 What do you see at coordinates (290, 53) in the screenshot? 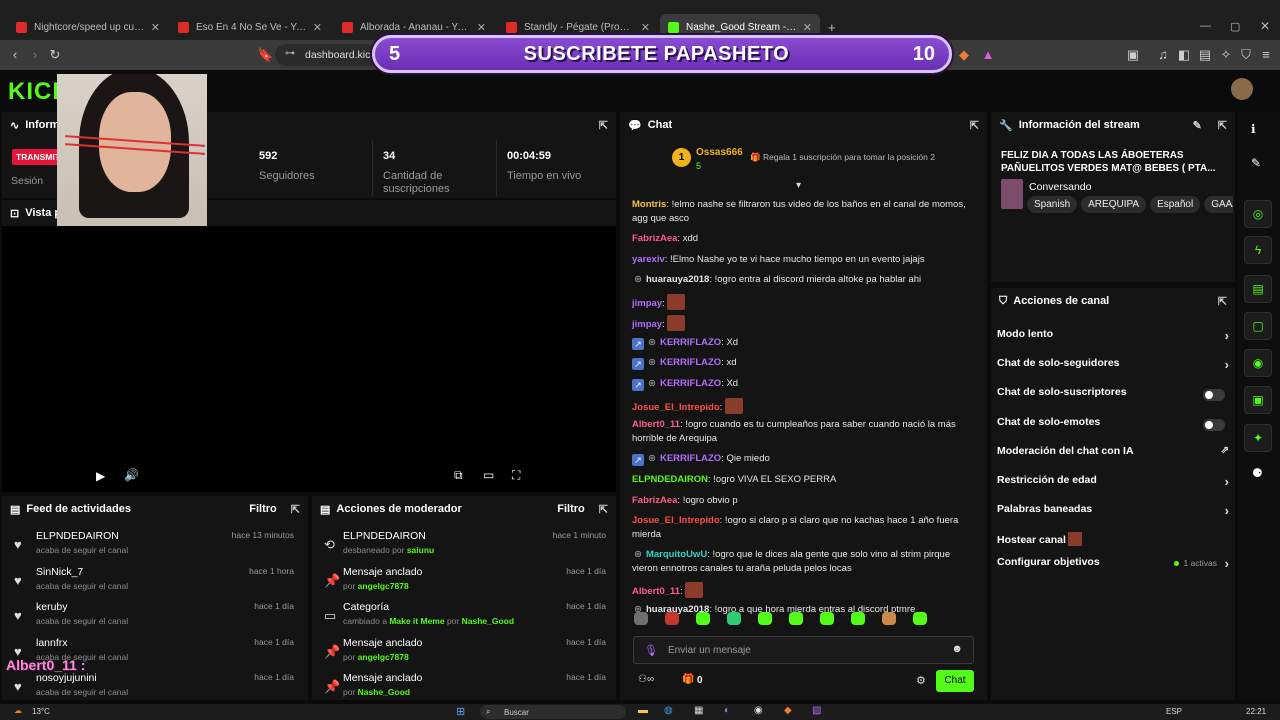
I see `site-info-icon: ⊶` at bounding box center [290, 53].